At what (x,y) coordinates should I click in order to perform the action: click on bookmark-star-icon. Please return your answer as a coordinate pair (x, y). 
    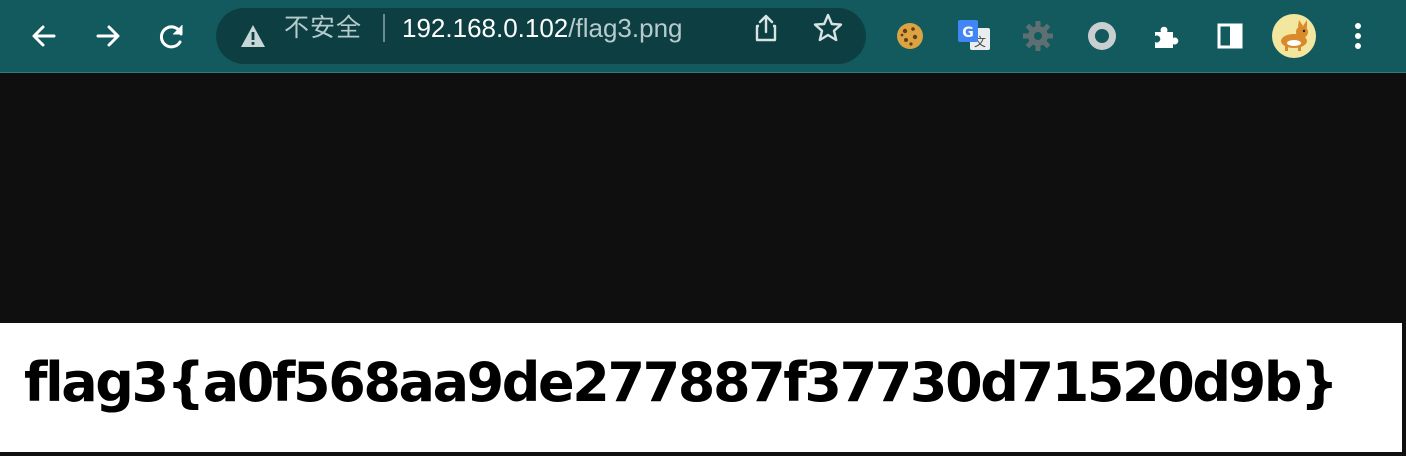
    Looking at the image, I should click on (828, 28).